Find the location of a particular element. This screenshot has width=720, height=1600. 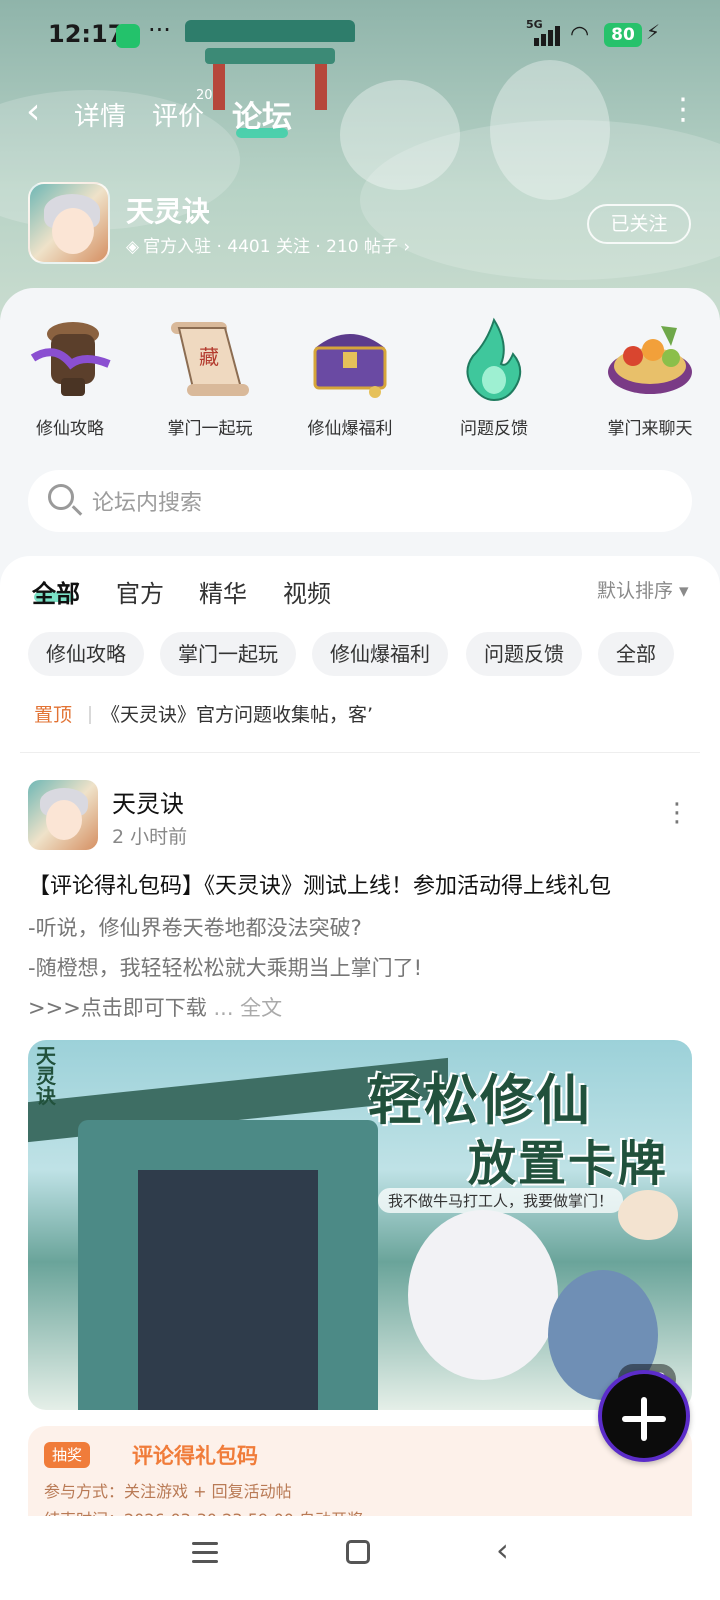

feed-tab-video: 视频 is located at coordinates (307, 591).